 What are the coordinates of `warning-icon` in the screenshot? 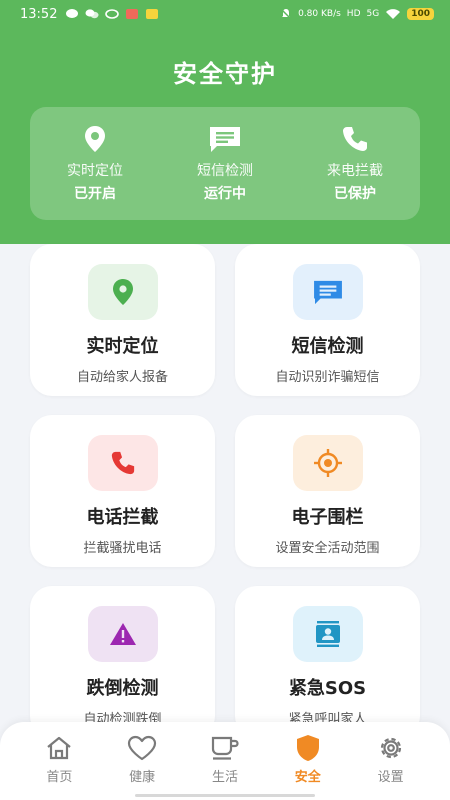 It's located at (122, 634).